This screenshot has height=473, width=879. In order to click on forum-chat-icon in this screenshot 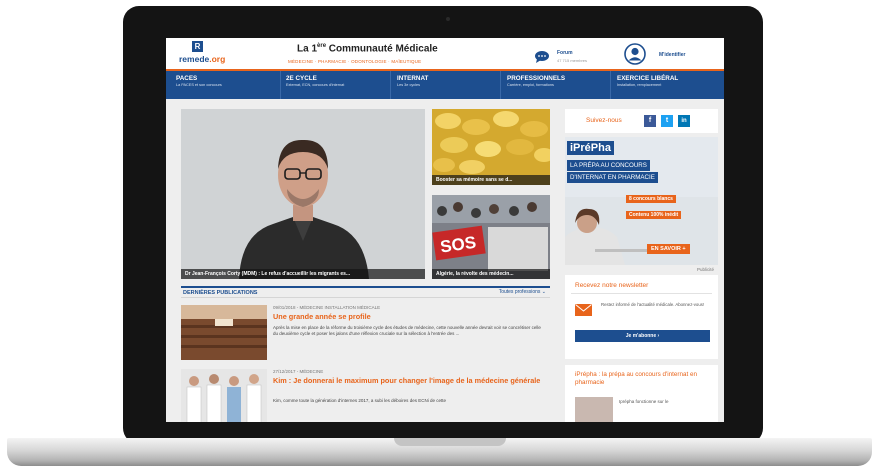, I will do `click(543, 56)`.